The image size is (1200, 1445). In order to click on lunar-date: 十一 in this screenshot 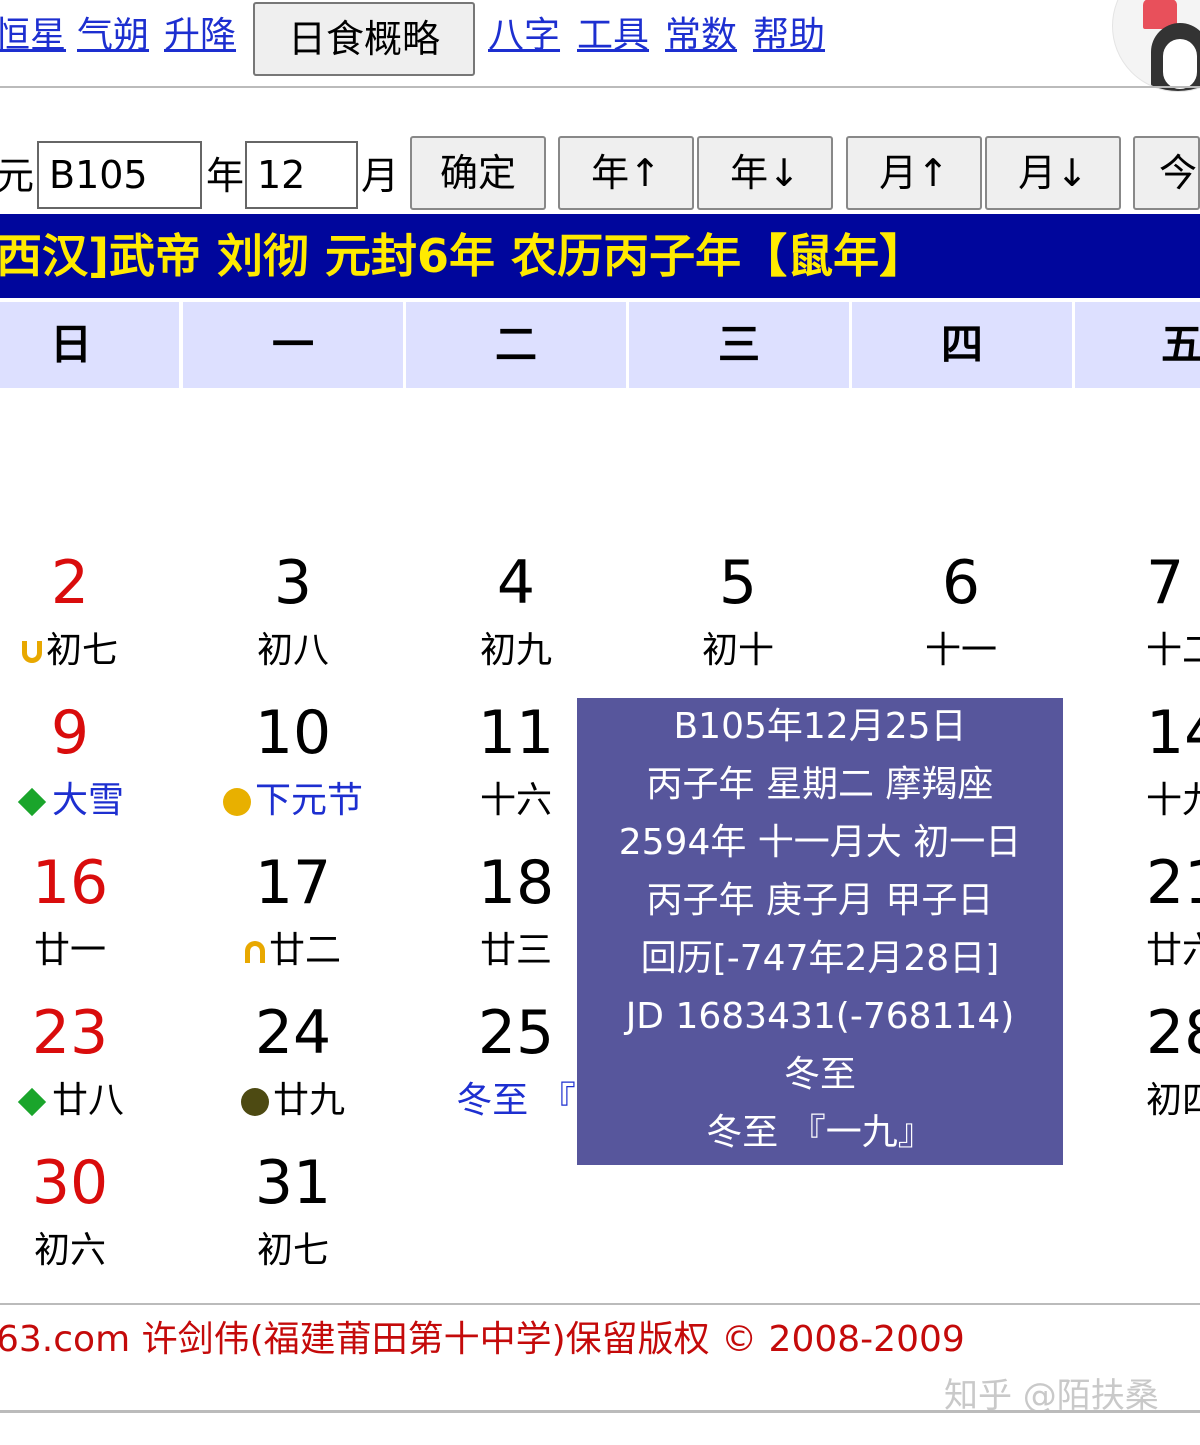, I will do `click(960, 650)`.